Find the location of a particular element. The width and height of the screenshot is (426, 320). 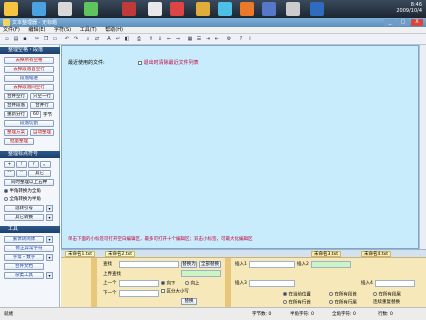

letters-digits-button: 字母・数字 is located at coordinates (24, 257).